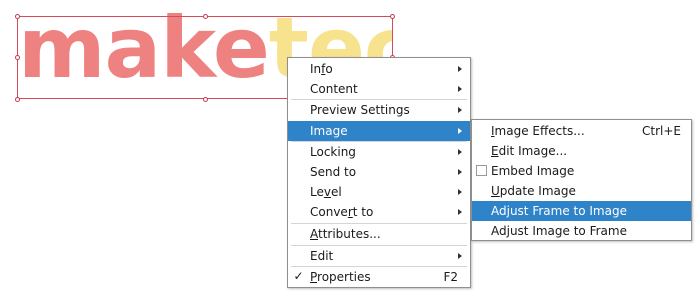  I want to click on menu-item-send-to: Send to, so click(379, 172).